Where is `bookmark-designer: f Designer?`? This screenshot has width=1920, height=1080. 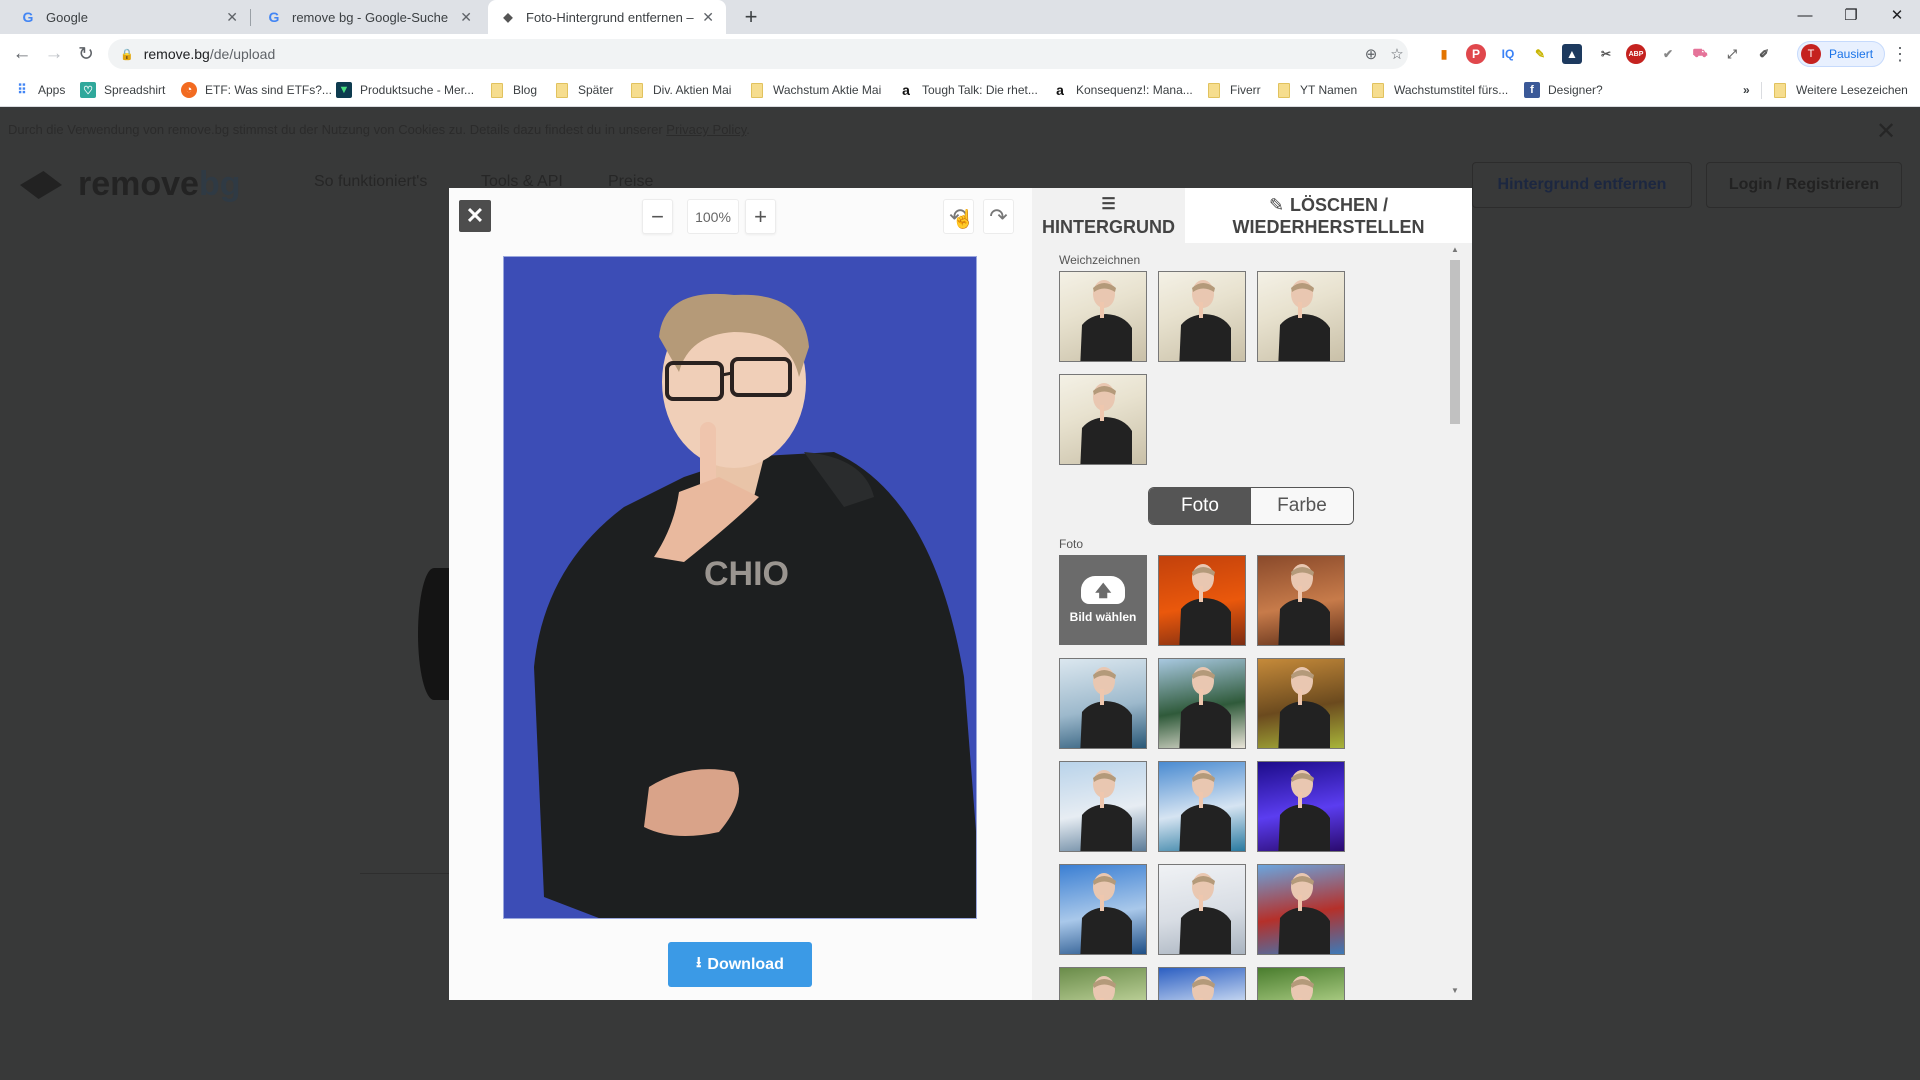
bookmark-designer: f Designer? is located at coordinates (1563, 90).